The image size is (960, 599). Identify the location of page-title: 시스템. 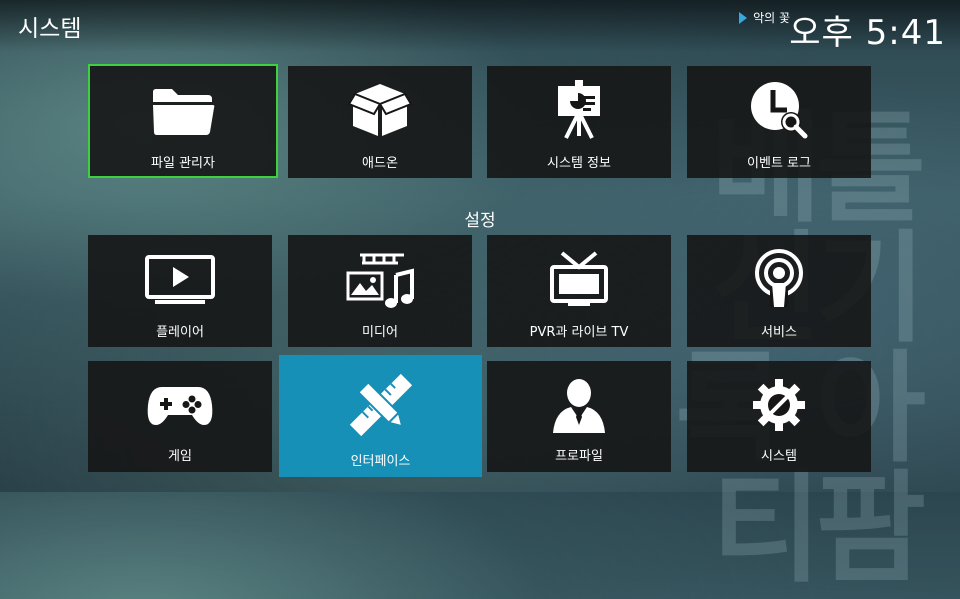
(50, 29).